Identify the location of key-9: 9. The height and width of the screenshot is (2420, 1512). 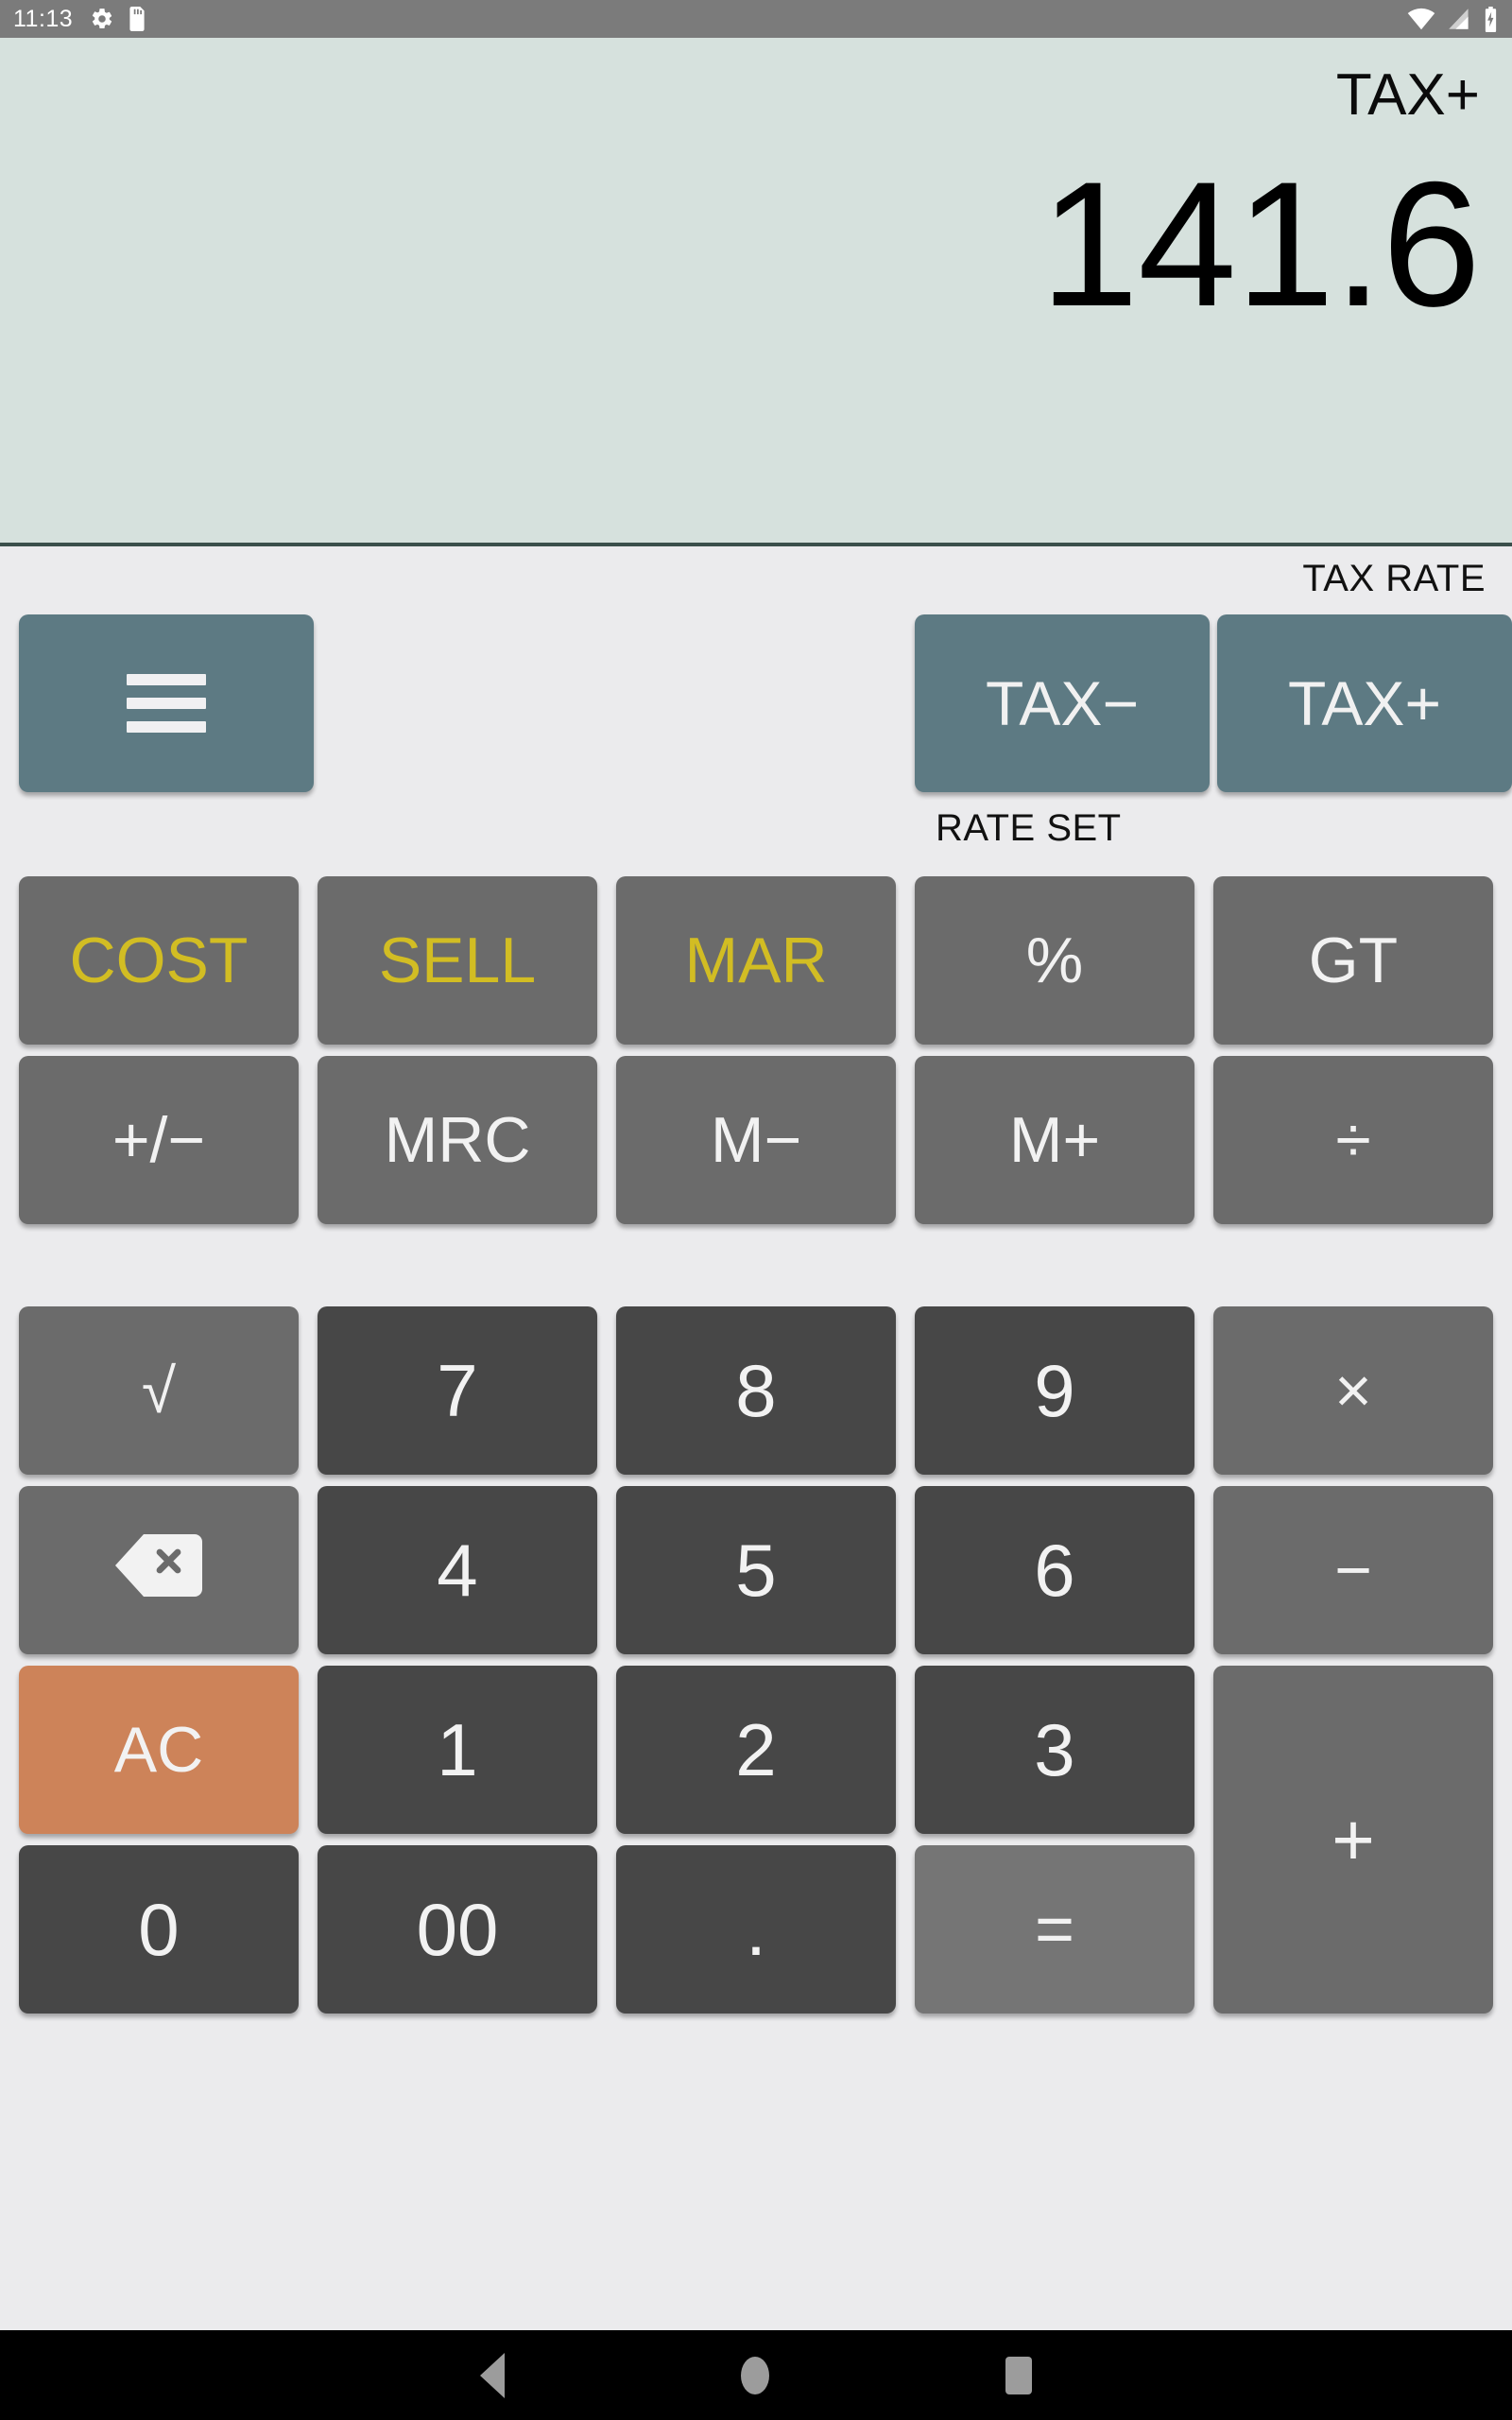
(1054, 1390).